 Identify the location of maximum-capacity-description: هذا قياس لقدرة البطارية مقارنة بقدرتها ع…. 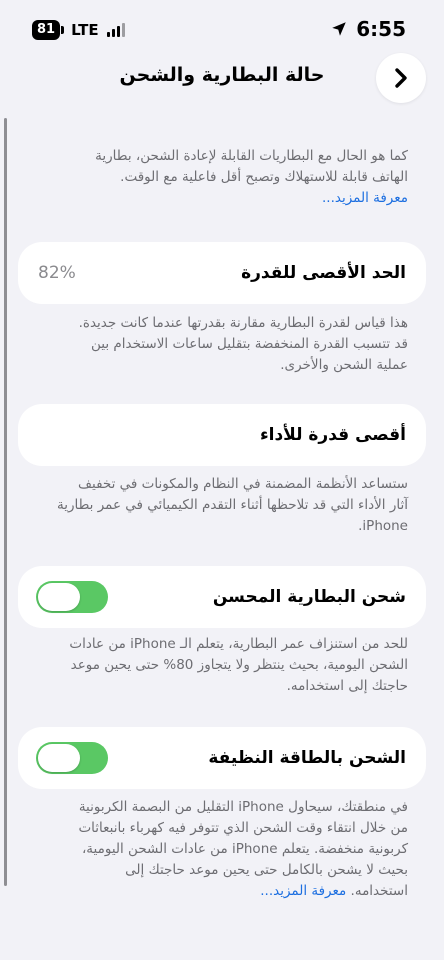
(213, 344).